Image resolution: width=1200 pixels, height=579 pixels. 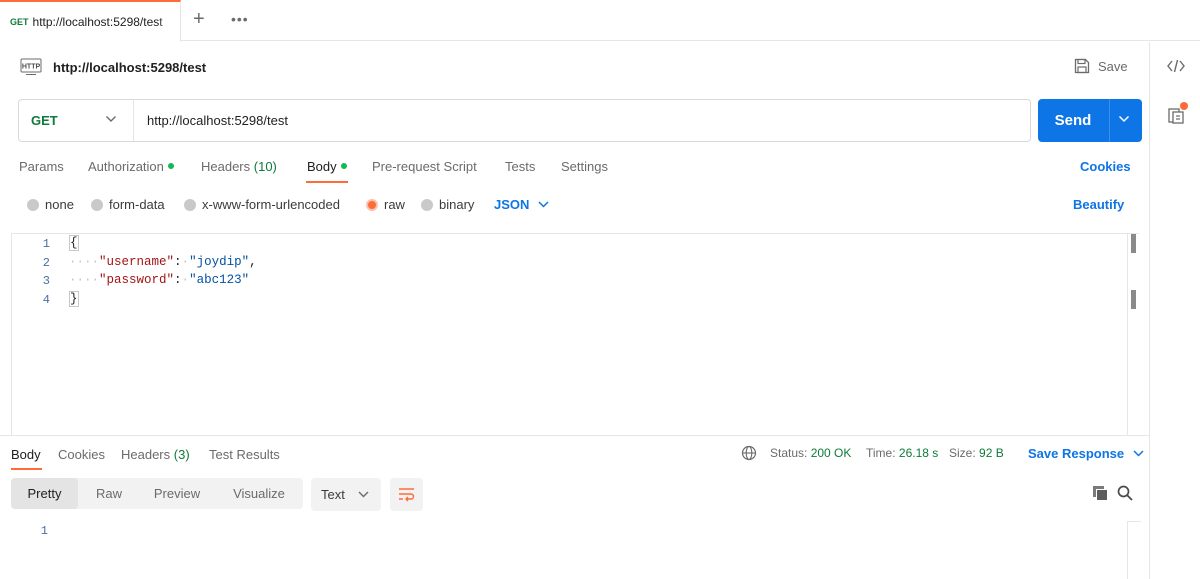 What do you see at coordinates (584, 166) in the screenshot?
I see `tab-settings: Settings` at bounding box center [584, 166].